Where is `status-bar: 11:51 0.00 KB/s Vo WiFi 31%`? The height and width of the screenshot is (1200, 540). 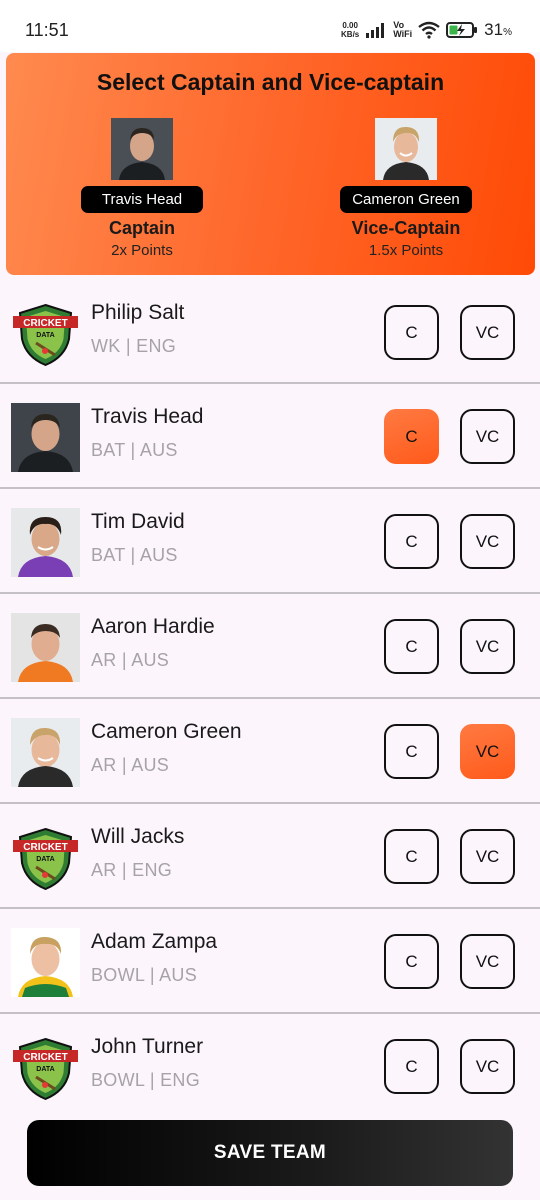 status-bar: 11:51 0.00 KB/s Vo WiFi 31% is located at coordinates (270, 26).